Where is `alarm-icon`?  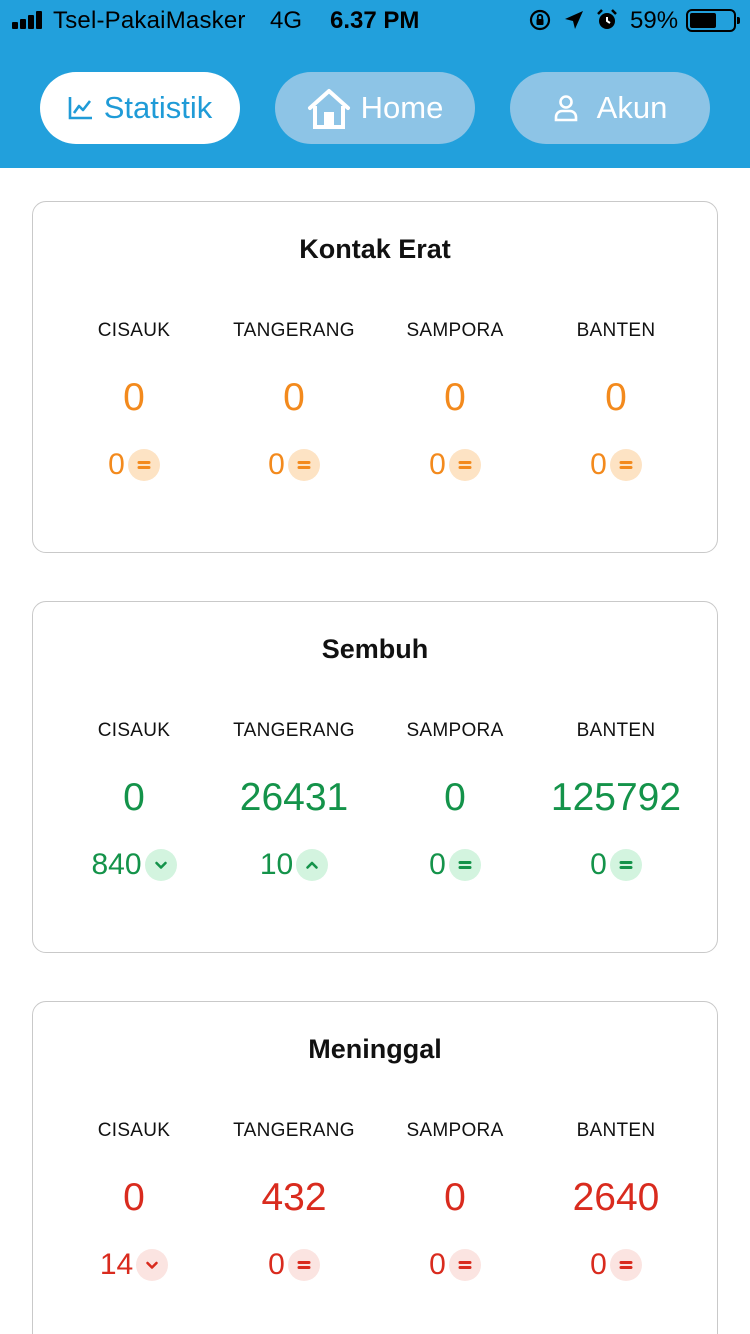 alarm-icon is located at coordinates (607, 19).